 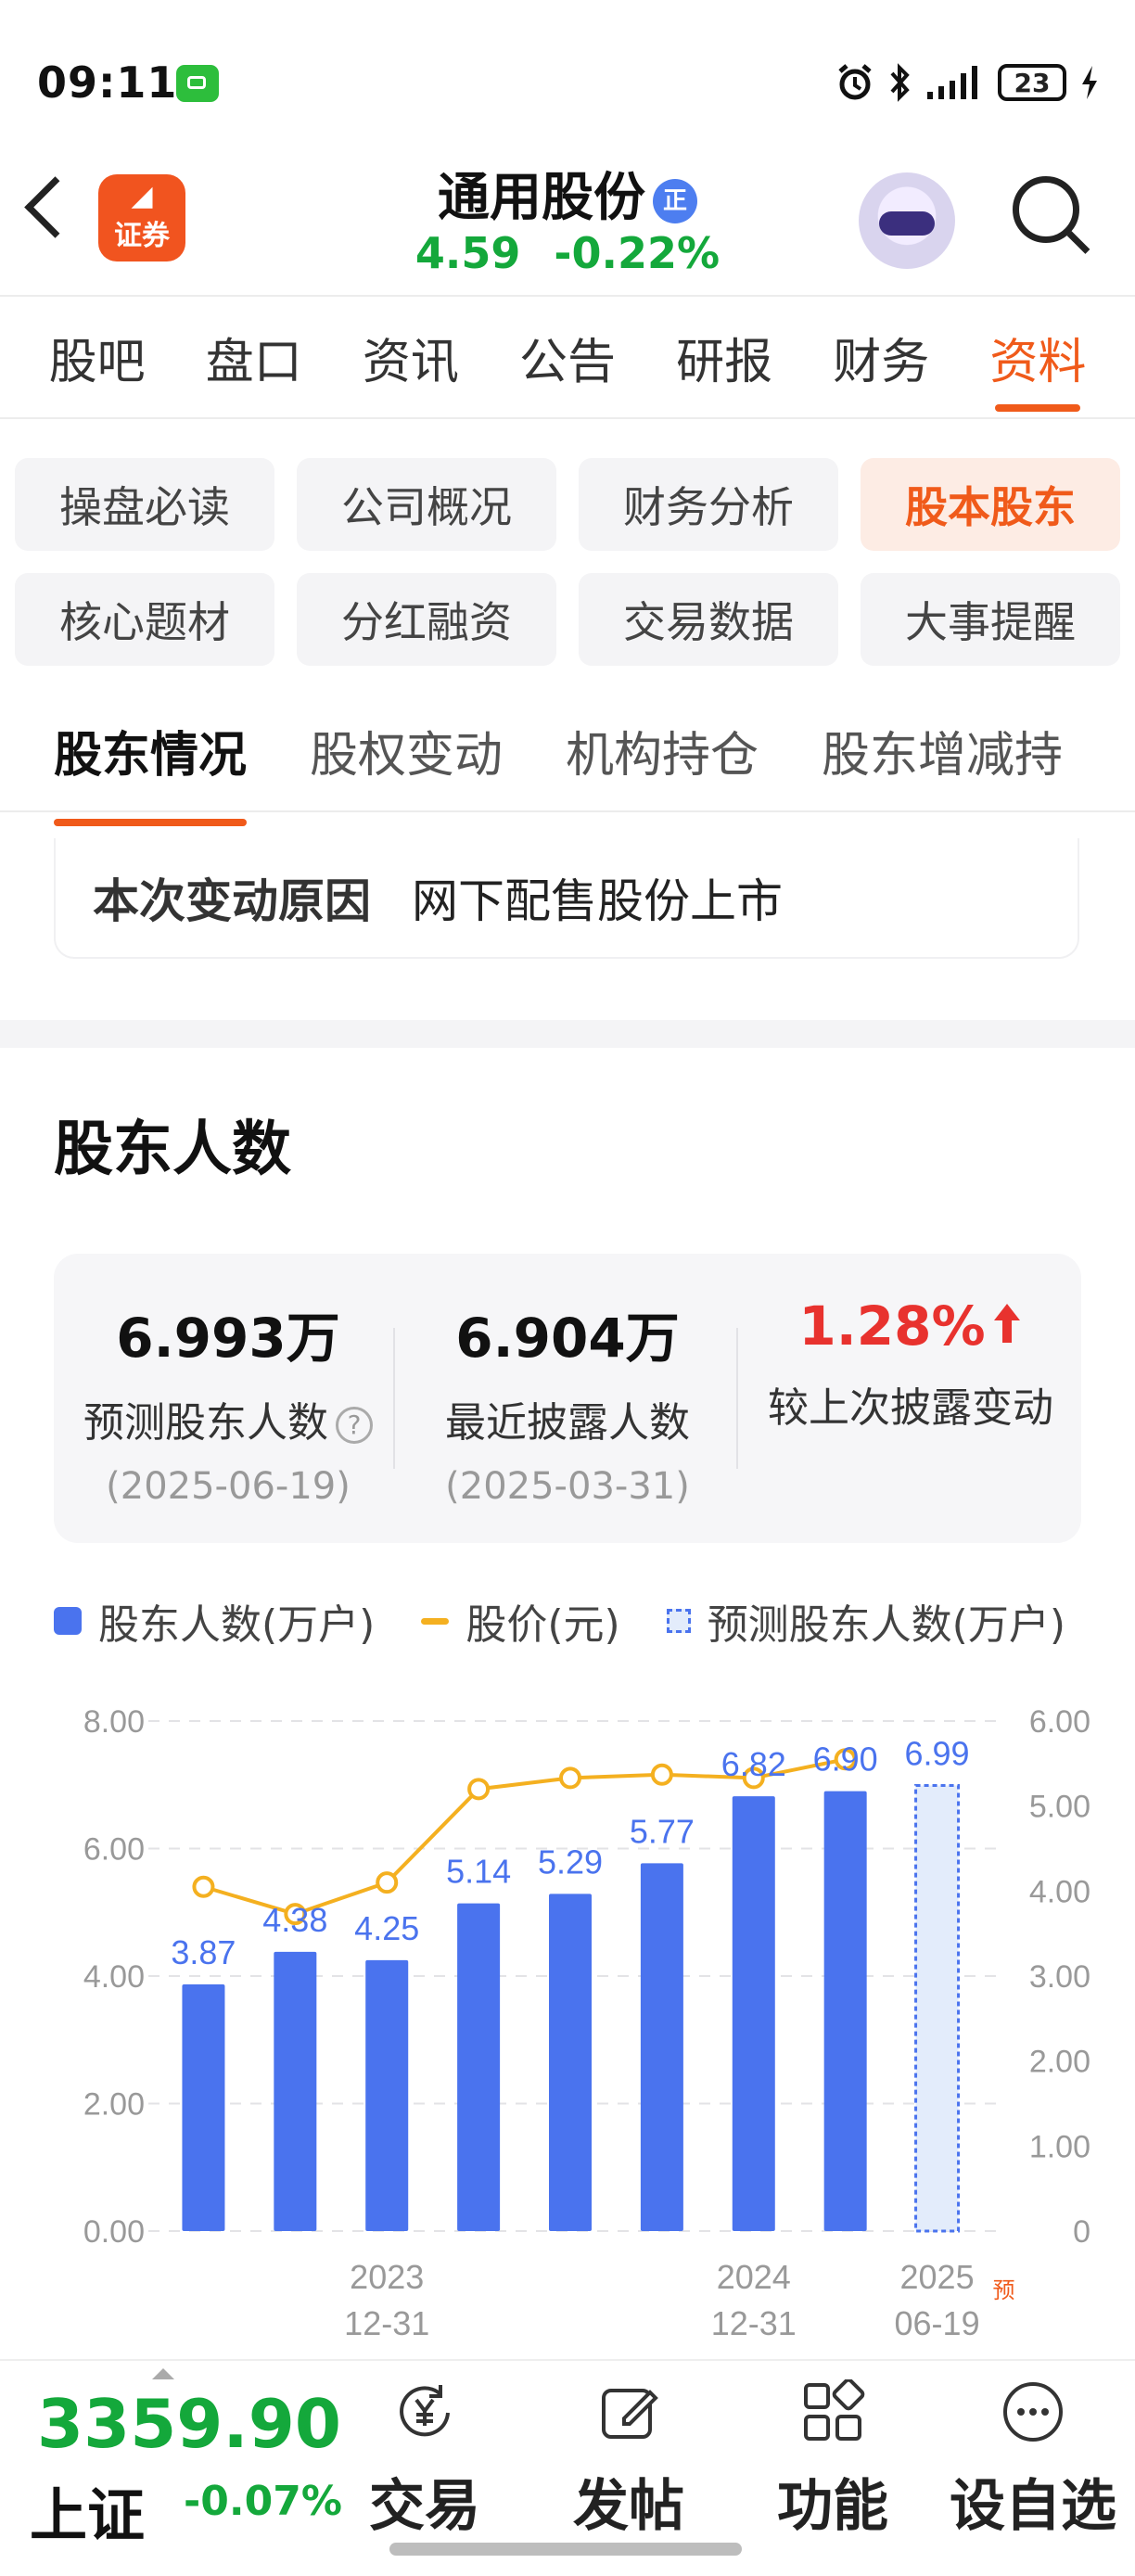 What do you see at coordinates (114, 2232) in the screenshot?
I see `y-left-tick-label: 0.00` at bounding box center [114, 2232].